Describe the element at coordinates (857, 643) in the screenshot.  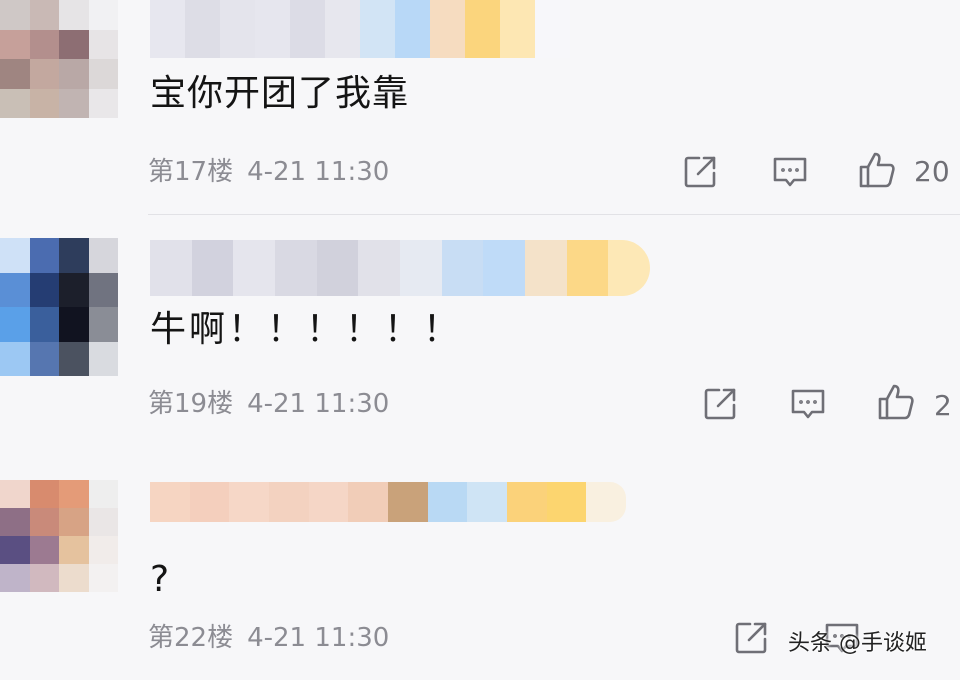
I see `watermark: 头条 @手谈姬` at that location.